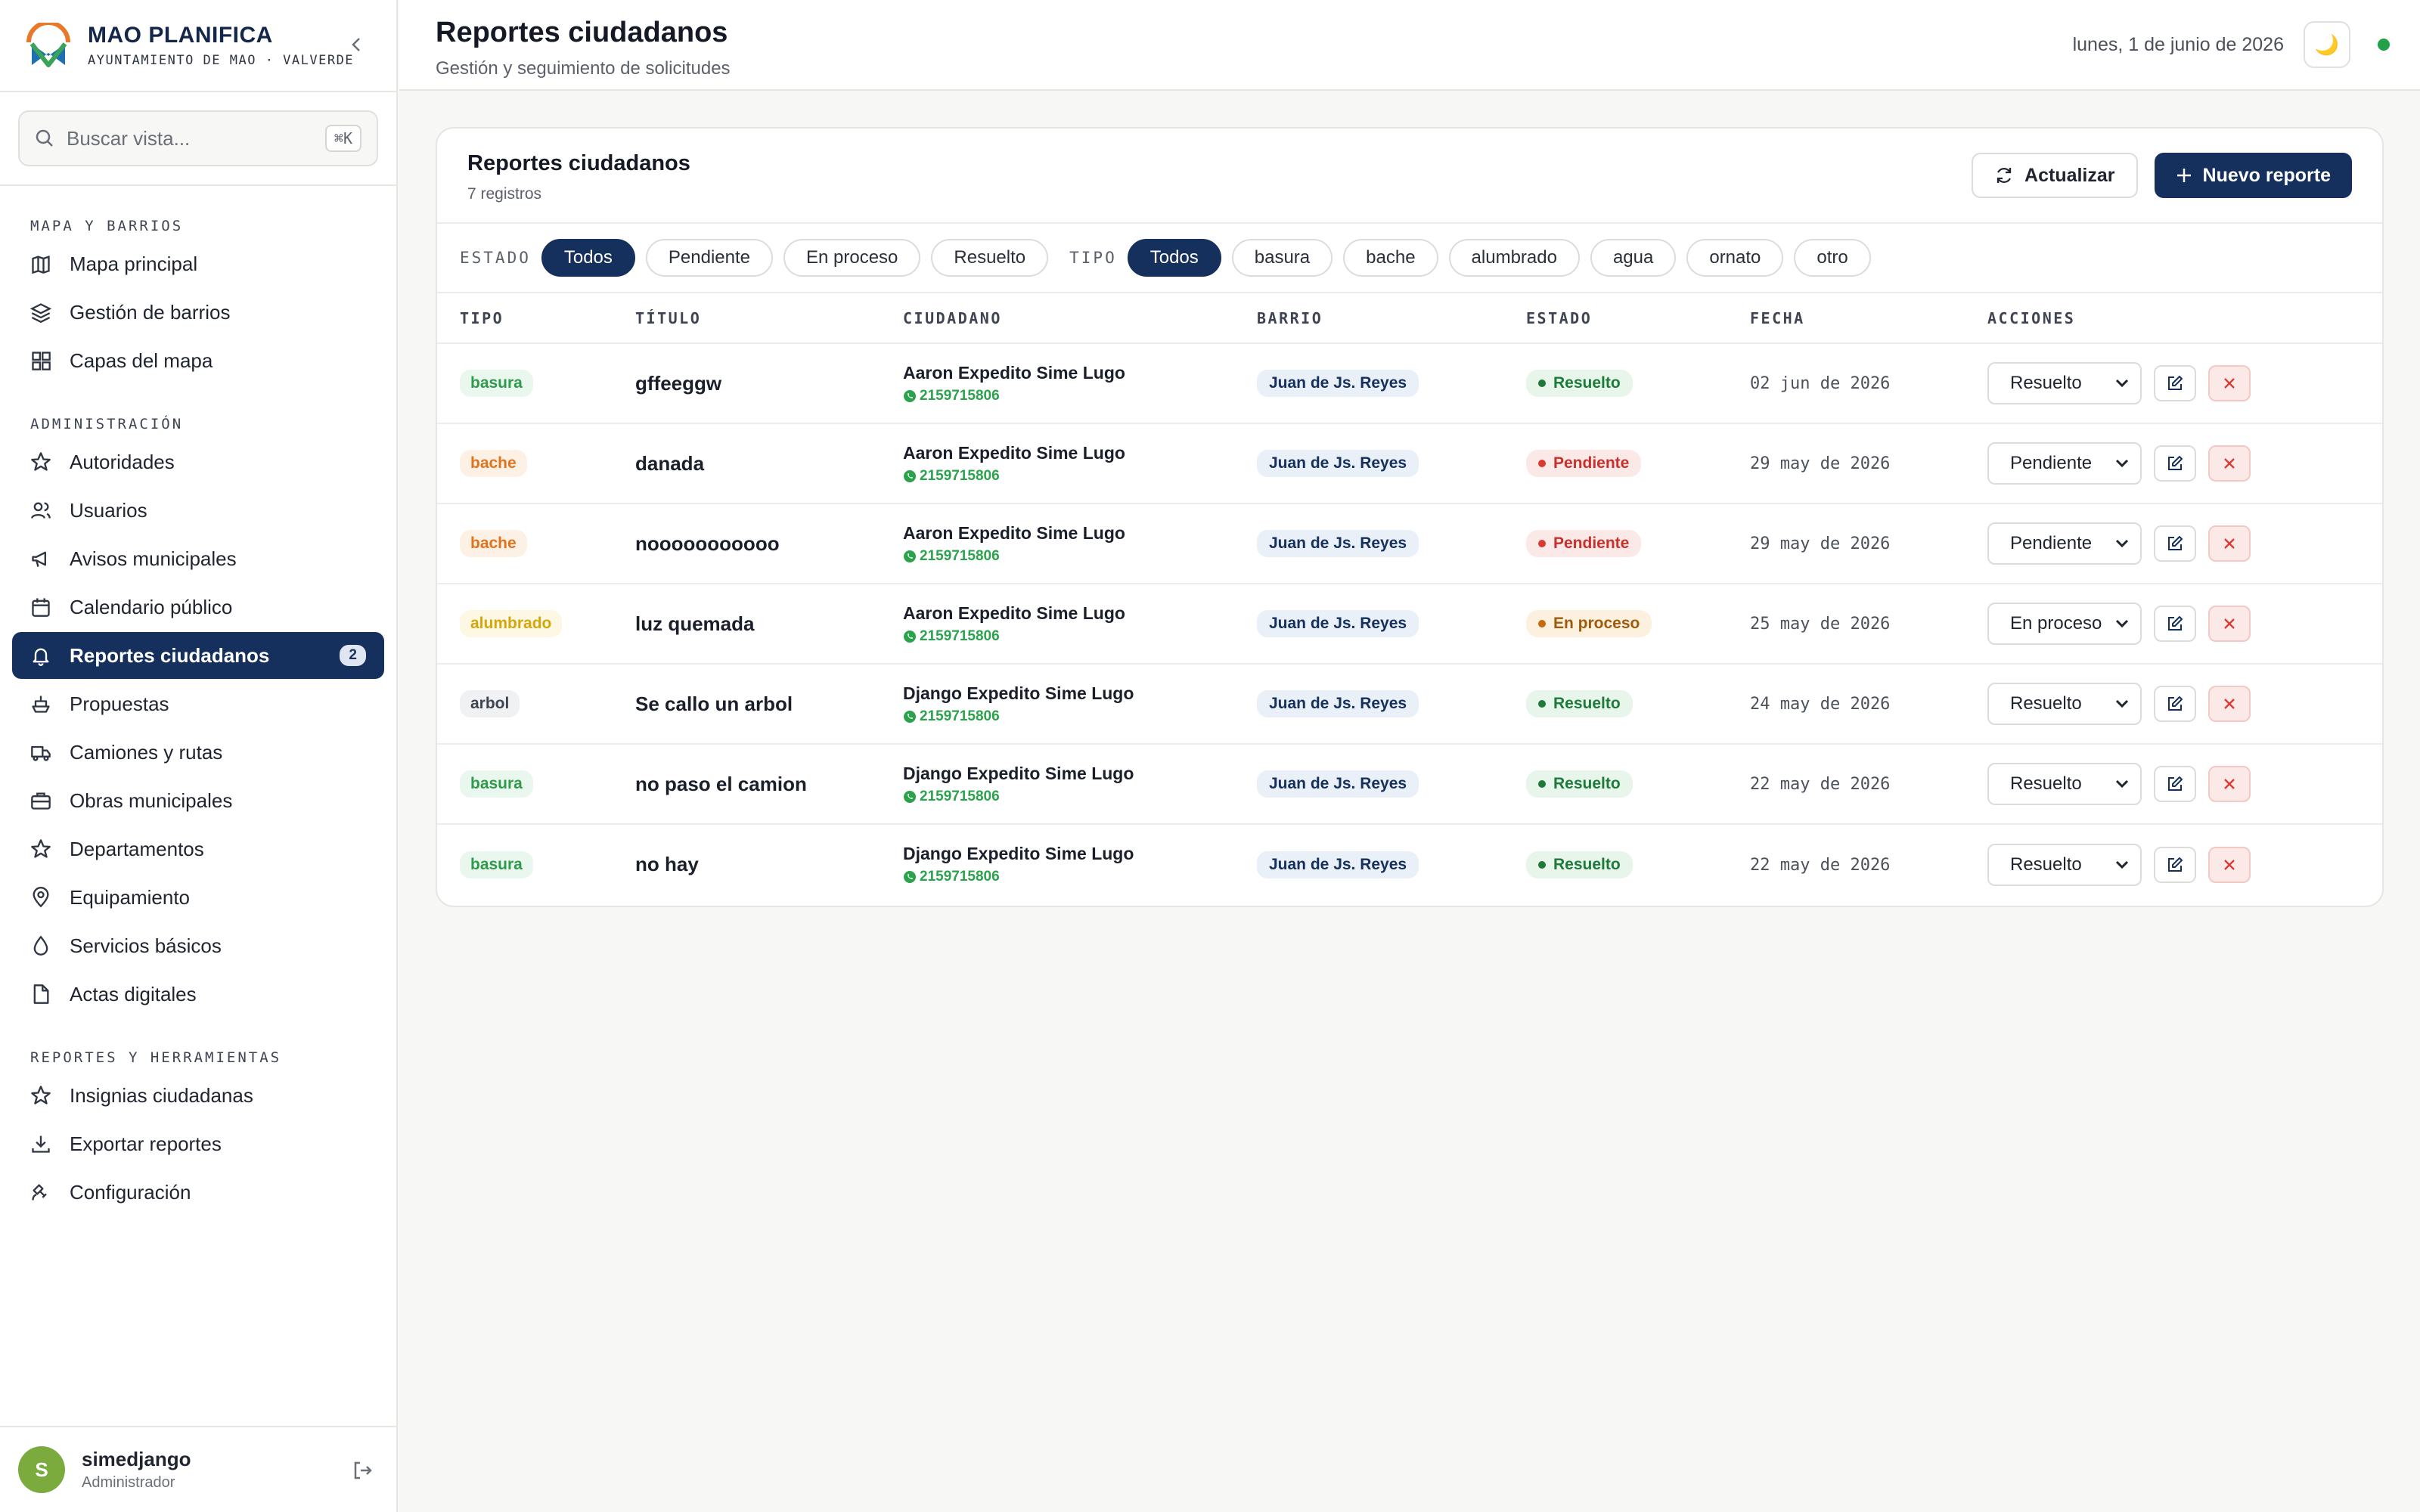  What do you see at coordinates (362, 1472) in the screenshot?
I see `logout-button` at bounding box center [362, 1472].